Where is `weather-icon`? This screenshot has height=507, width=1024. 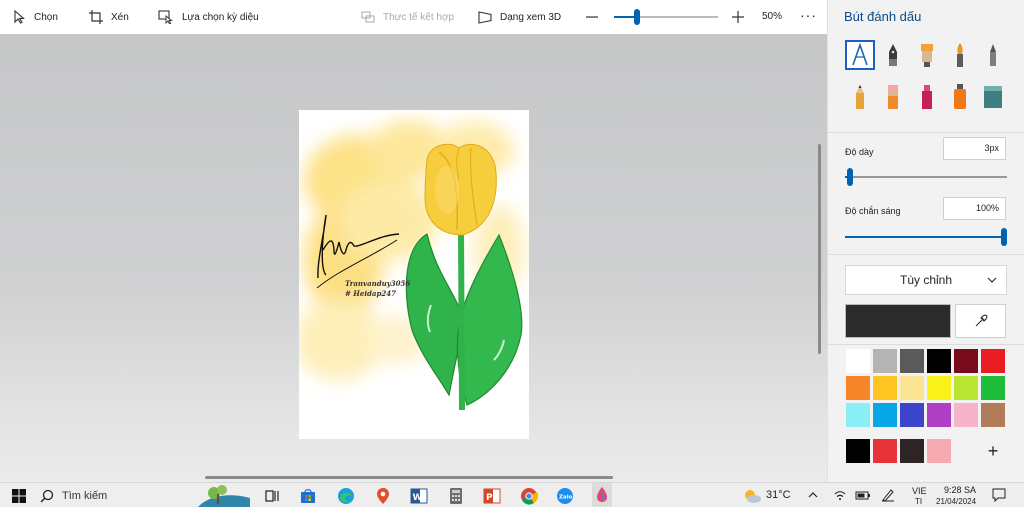
weather-icon is located at coordinates (752, 496).